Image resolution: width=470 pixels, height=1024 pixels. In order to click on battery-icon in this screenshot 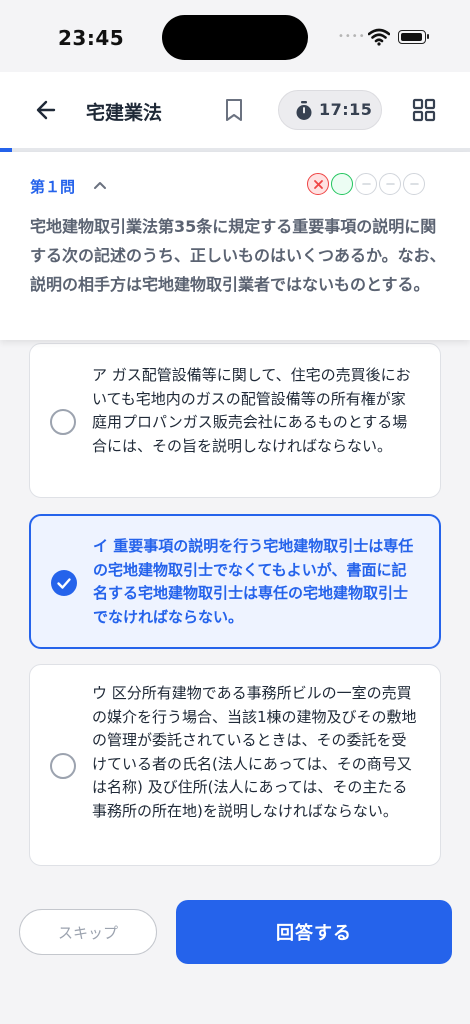, I will do `click(413, 37)`.